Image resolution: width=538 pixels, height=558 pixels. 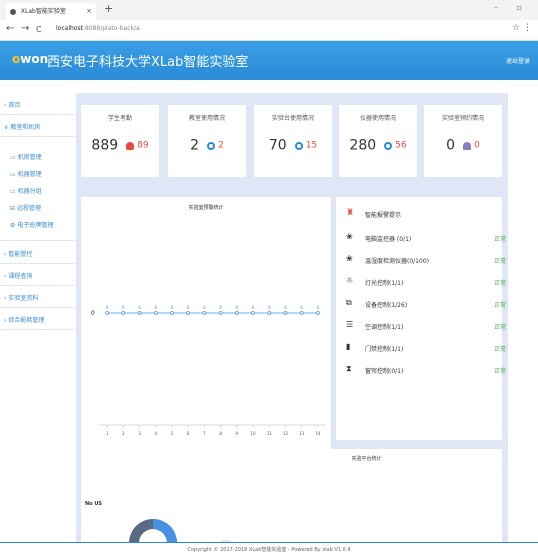 I want to click on chevron-down-icon: ∨, so click(x=6, y=127).